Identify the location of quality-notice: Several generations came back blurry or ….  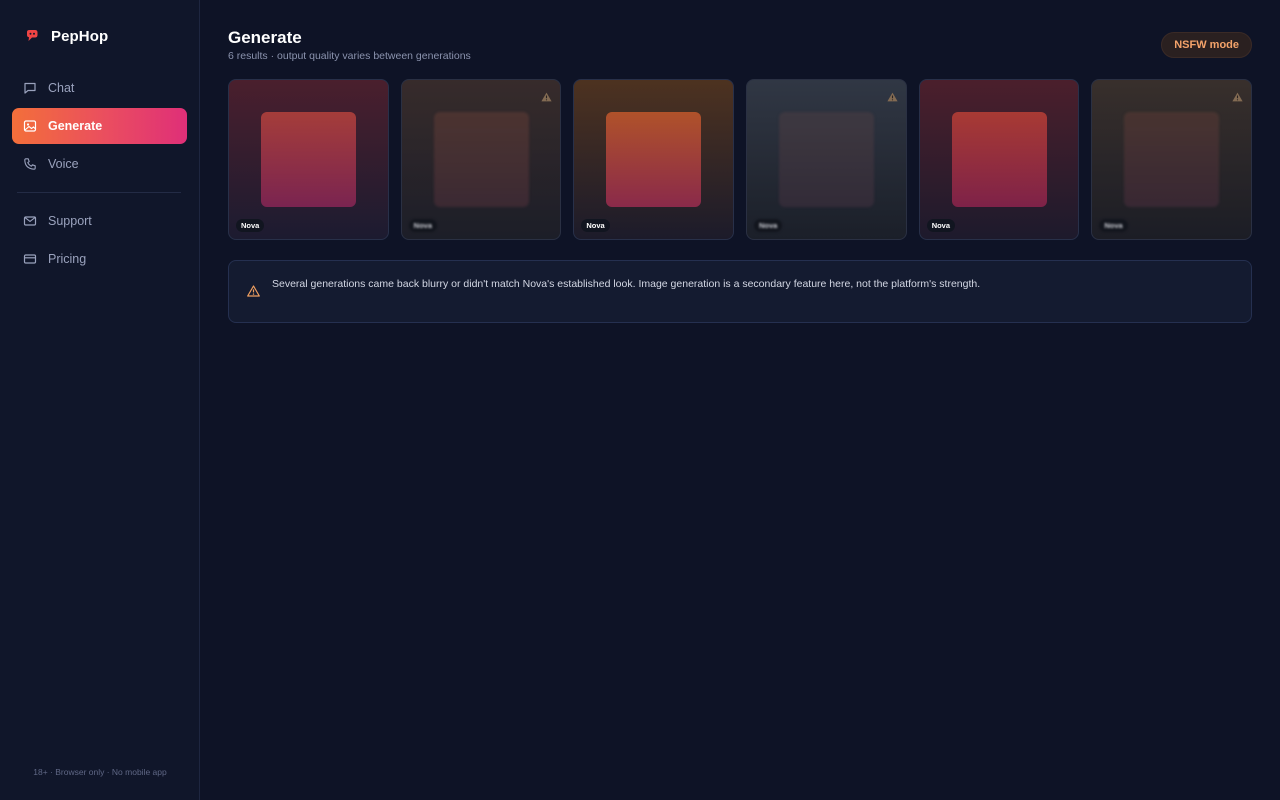
(740, 291).